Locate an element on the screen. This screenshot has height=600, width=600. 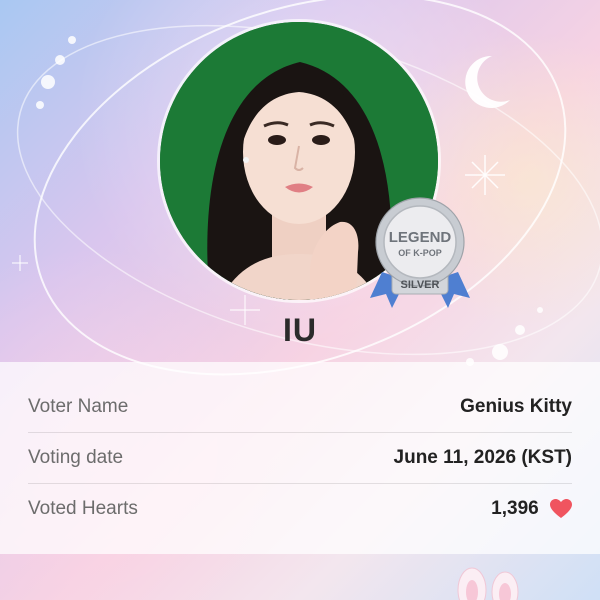
voted-hearts-label: Voted Hearts is located at coordinates (83, 508).